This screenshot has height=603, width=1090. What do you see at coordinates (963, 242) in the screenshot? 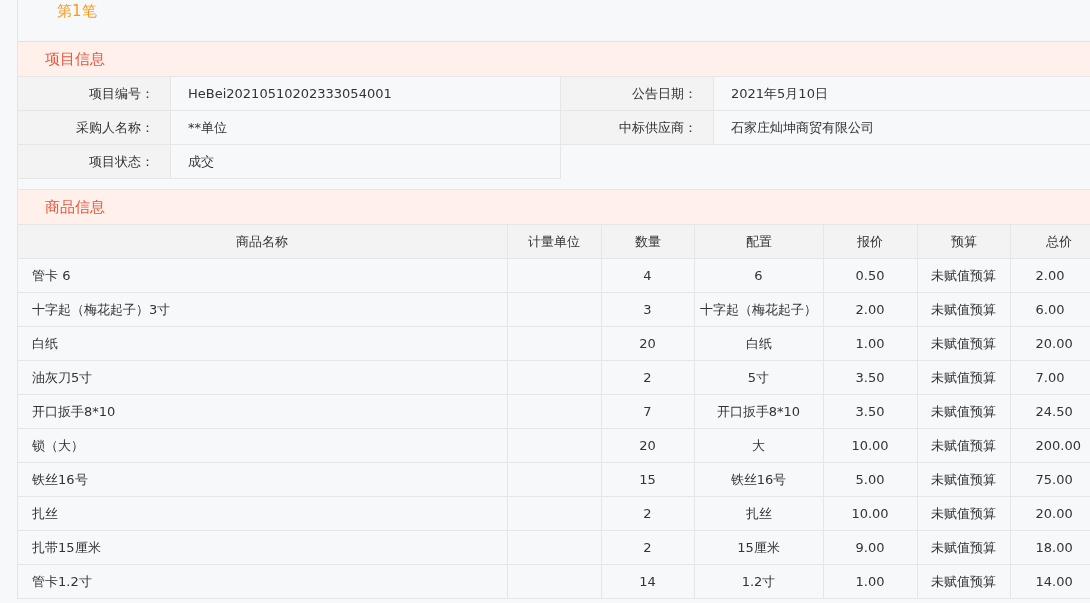
I see `column-header: 预算` at bounding box center [963, 242].